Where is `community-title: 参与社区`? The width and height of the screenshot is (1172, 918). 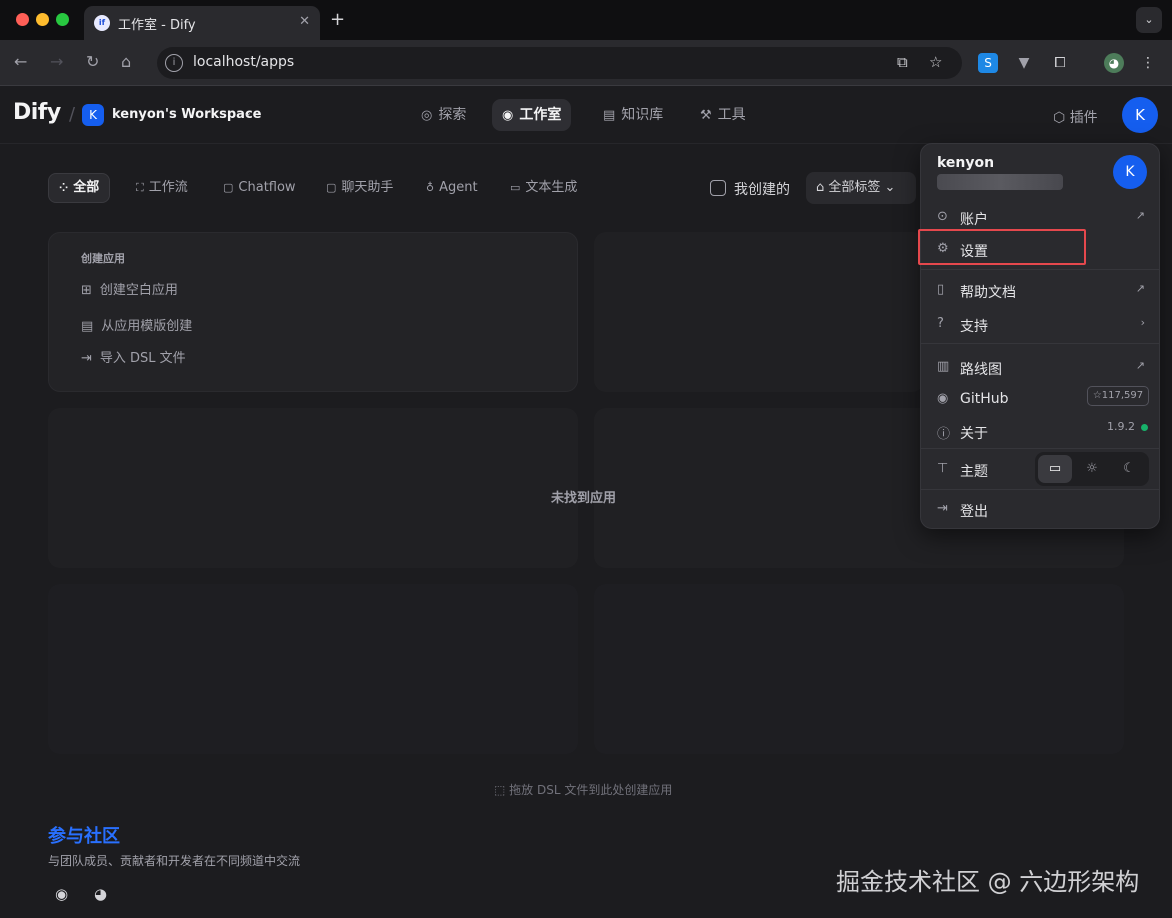 community-title: 参与社区 is located at coordinates (84, 836).